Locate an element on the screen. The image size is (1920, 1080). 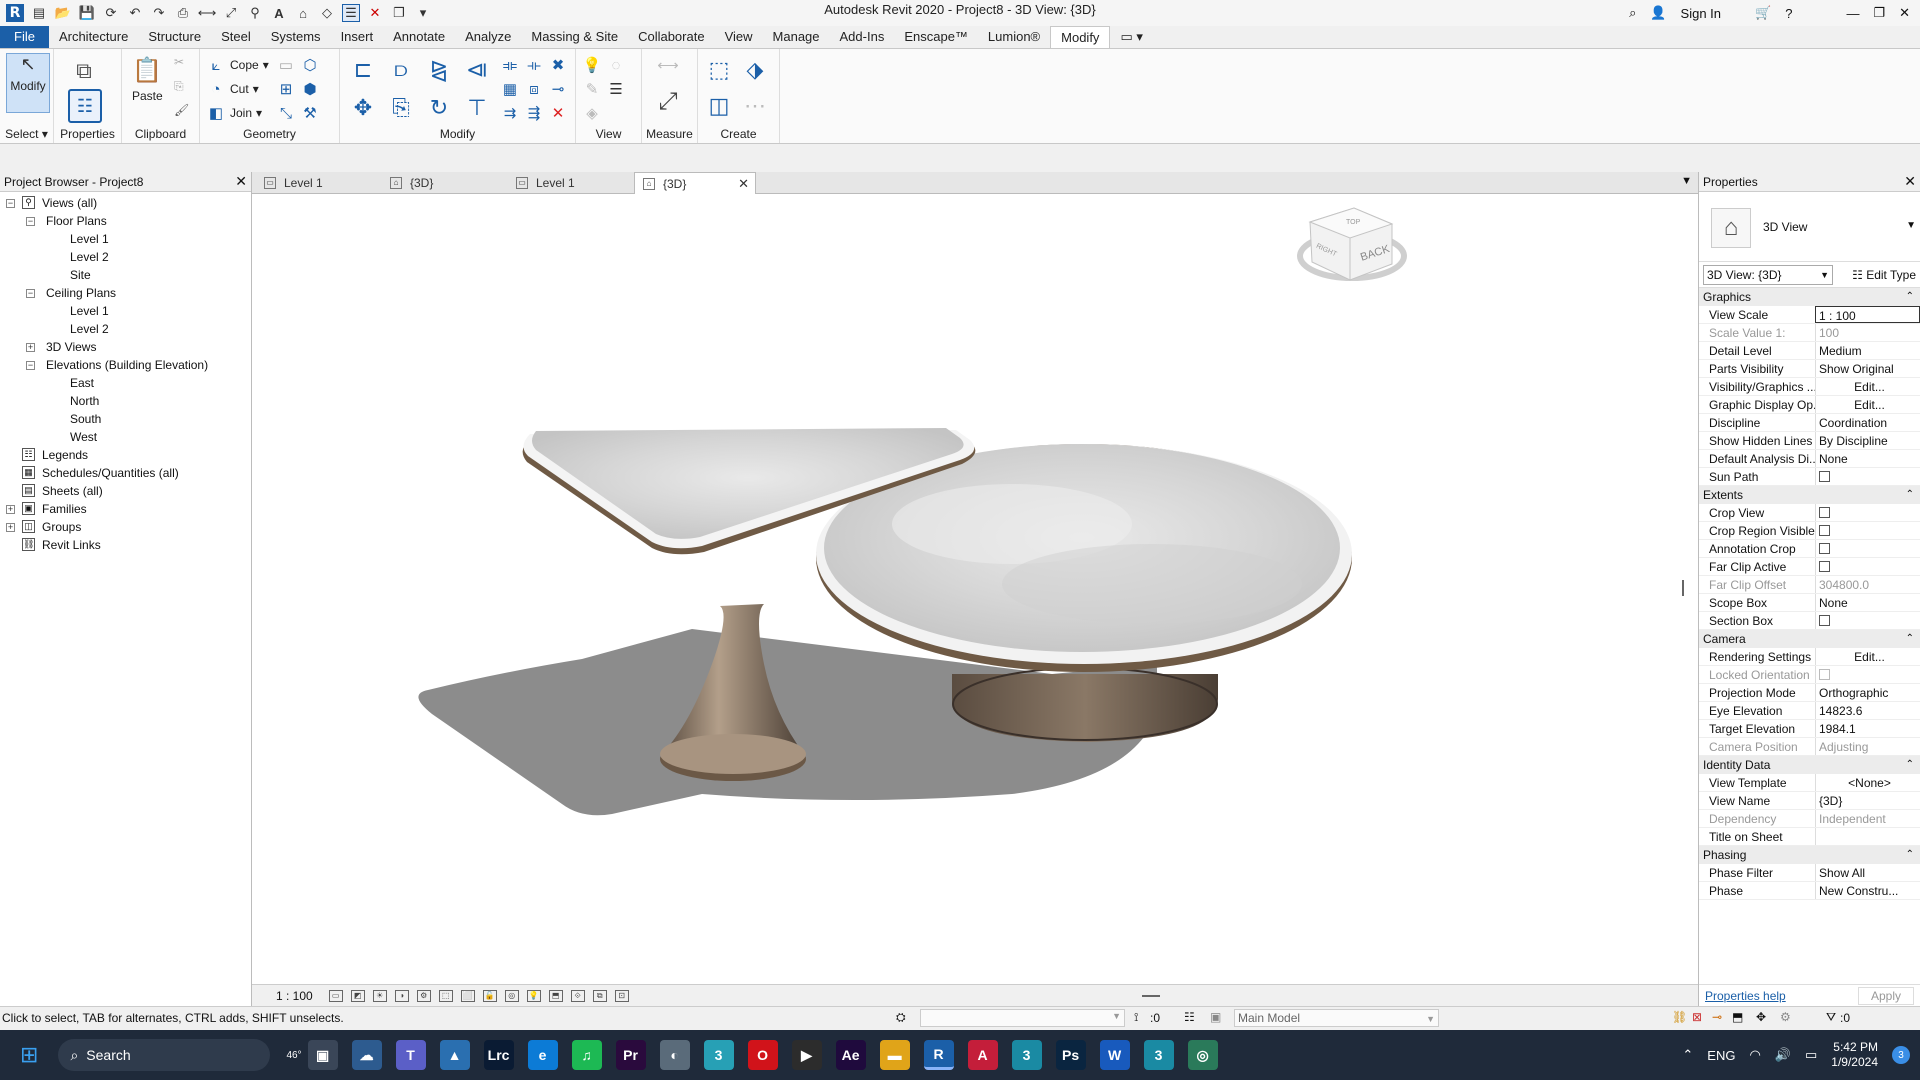
mirror-axis-icon: ⧎ is located at coordinates (439, 70).